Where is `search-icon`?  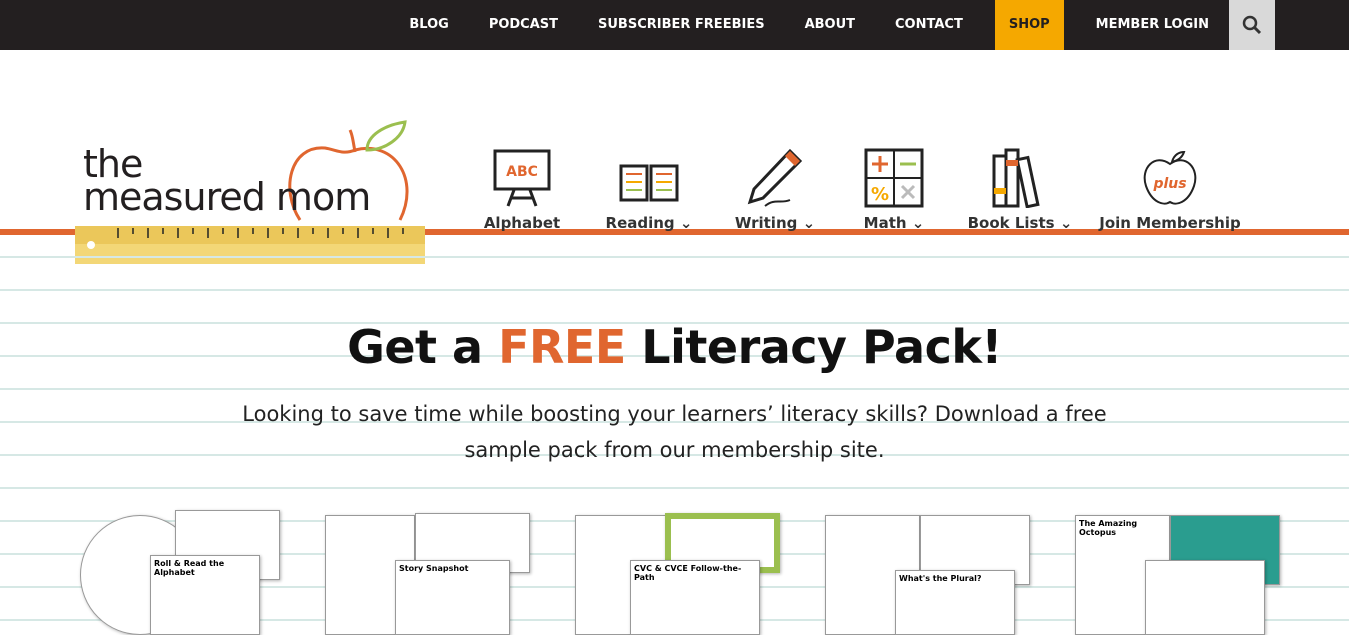 search-icon is located at coordinates (1252, 25).